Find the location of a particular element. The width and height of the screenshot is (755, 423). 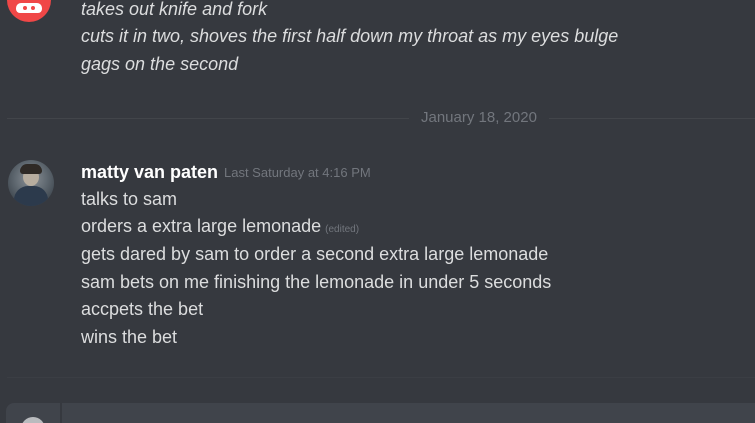

upload-plus-icon is located at coordinates (33, 420).